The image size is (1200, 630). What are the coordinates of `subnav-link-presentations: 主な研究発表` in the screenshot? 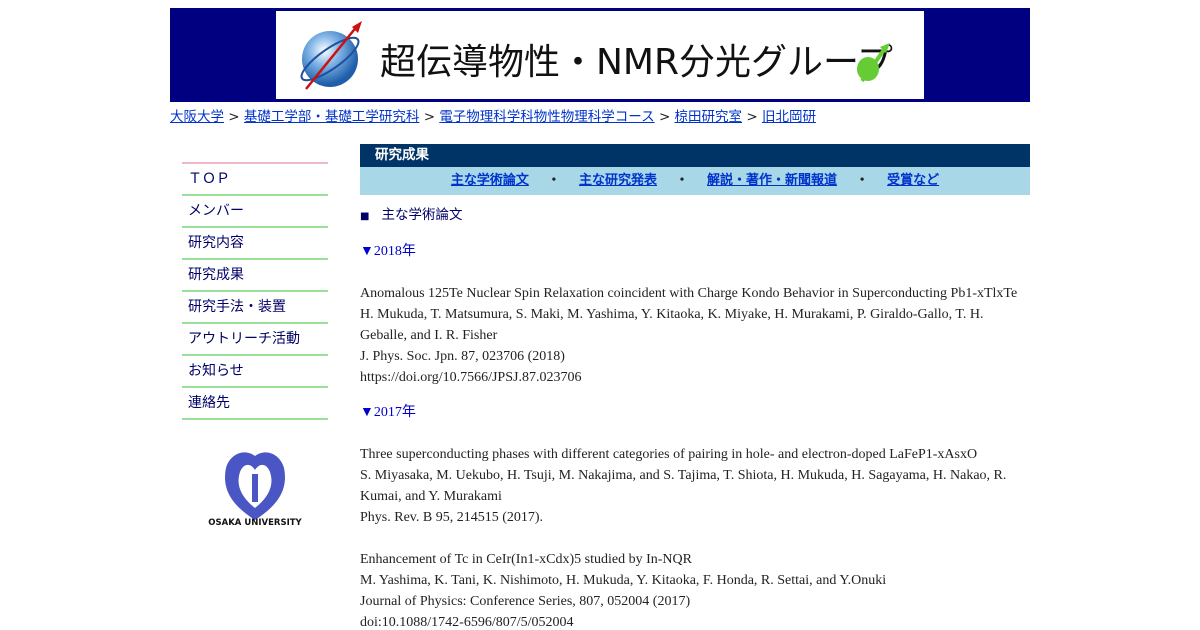 It's located at (618, 180).